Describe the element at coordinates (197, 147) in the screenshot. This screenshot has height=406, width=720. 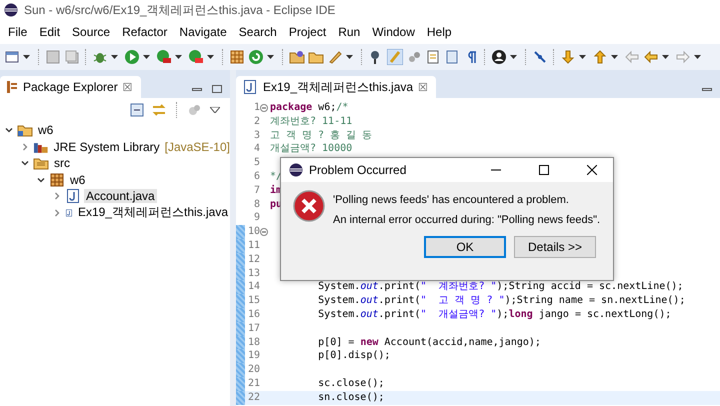
I see `tree-item-decoration: [JavaSE-10]` at that location.